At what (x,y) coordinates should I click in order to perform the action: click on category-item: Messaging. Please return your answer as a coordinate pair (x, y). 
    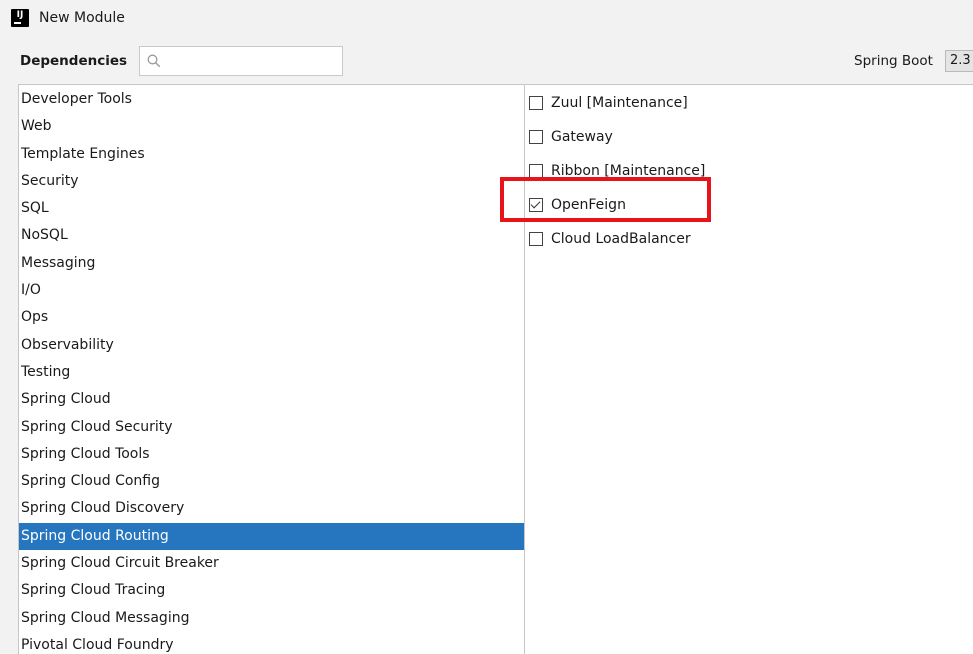
    Looking at the image, I should click on (271, 263).